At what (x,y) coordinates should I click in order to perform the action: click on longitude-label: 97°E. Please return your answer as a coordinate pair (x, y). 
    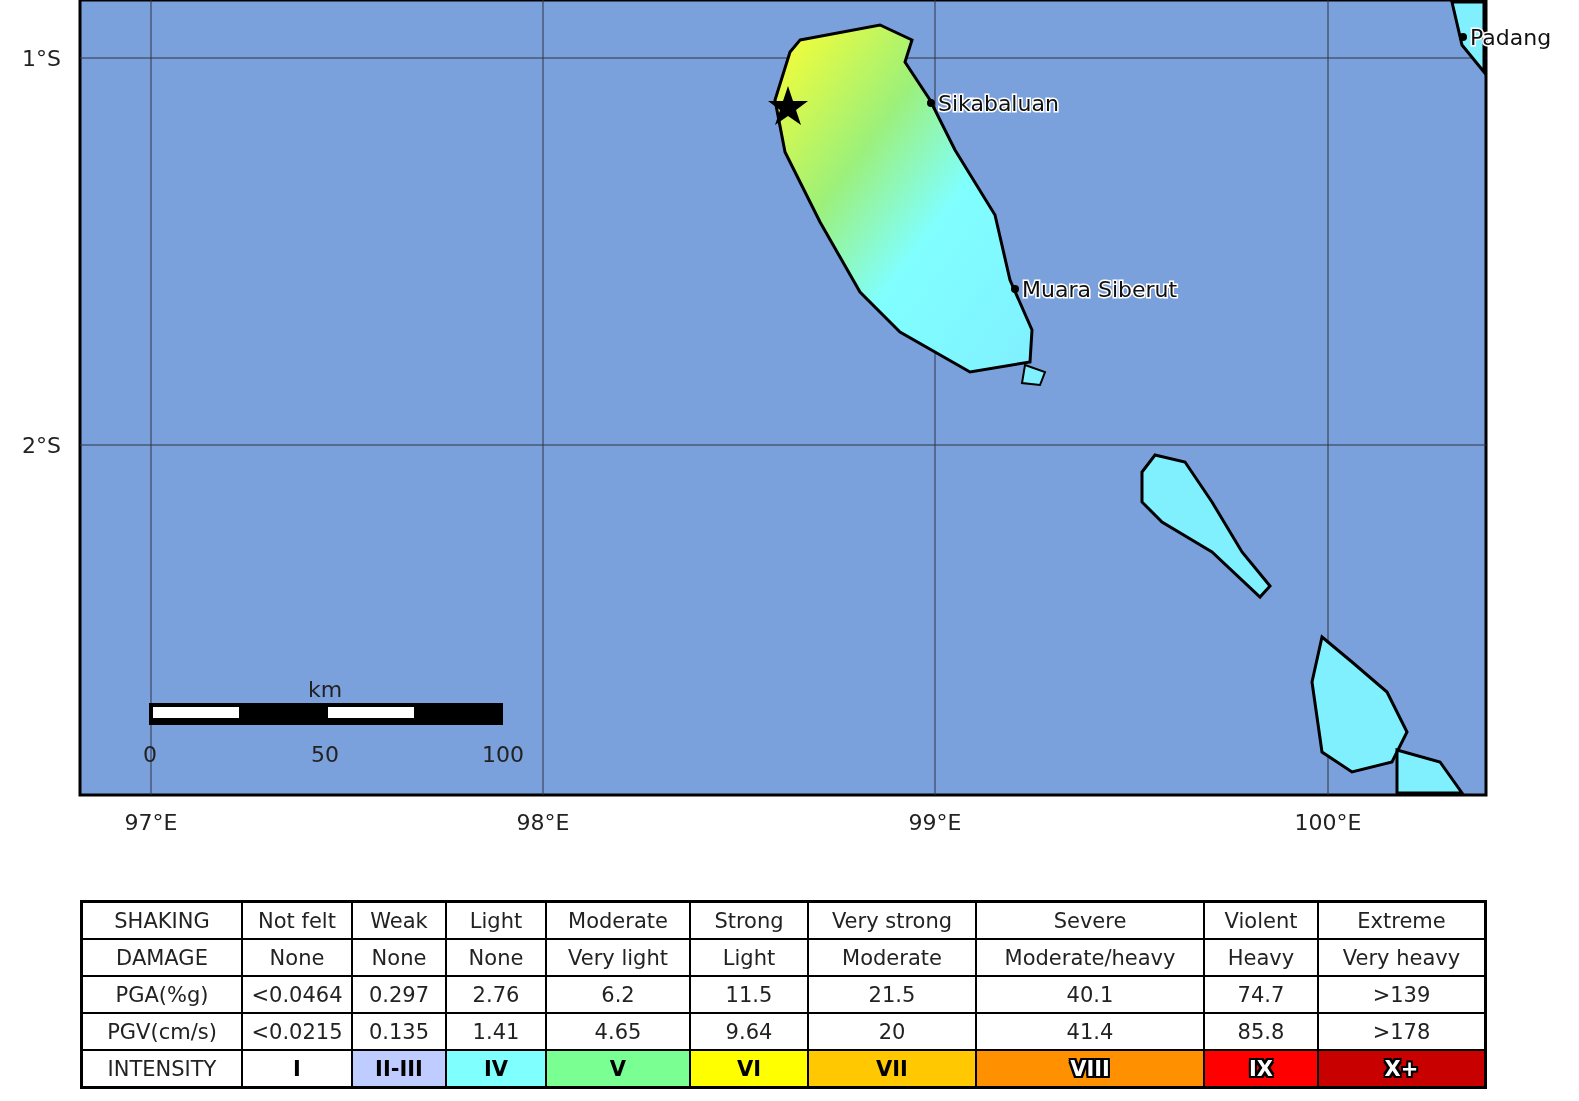
    Looking at the image, I should click on (151, 822).